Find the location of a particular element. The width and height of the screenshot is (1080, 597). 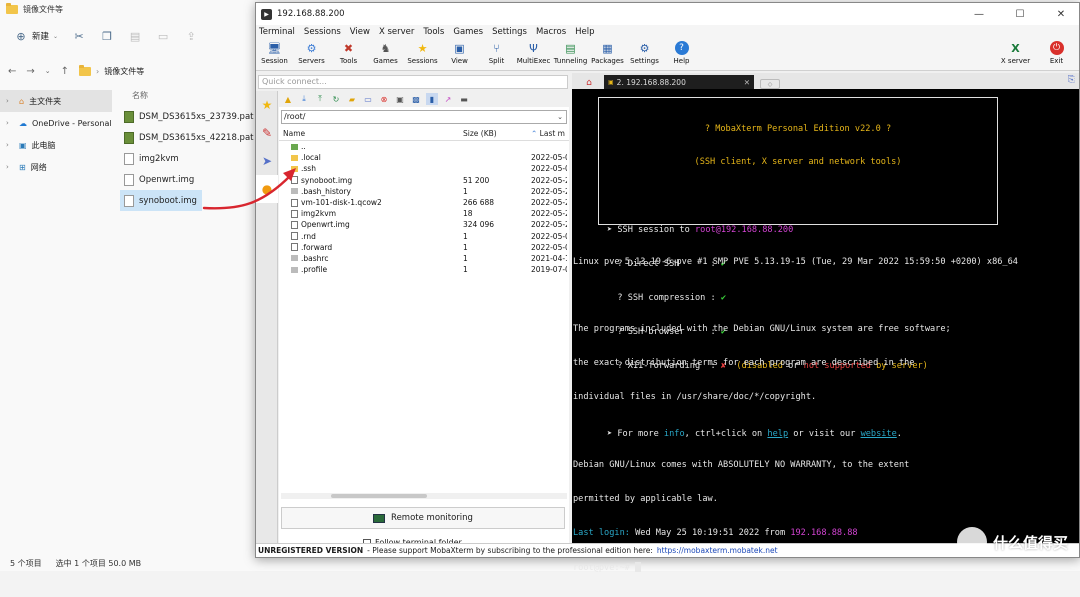

horizontal-scrollbar is located at coordinates (424, 496).